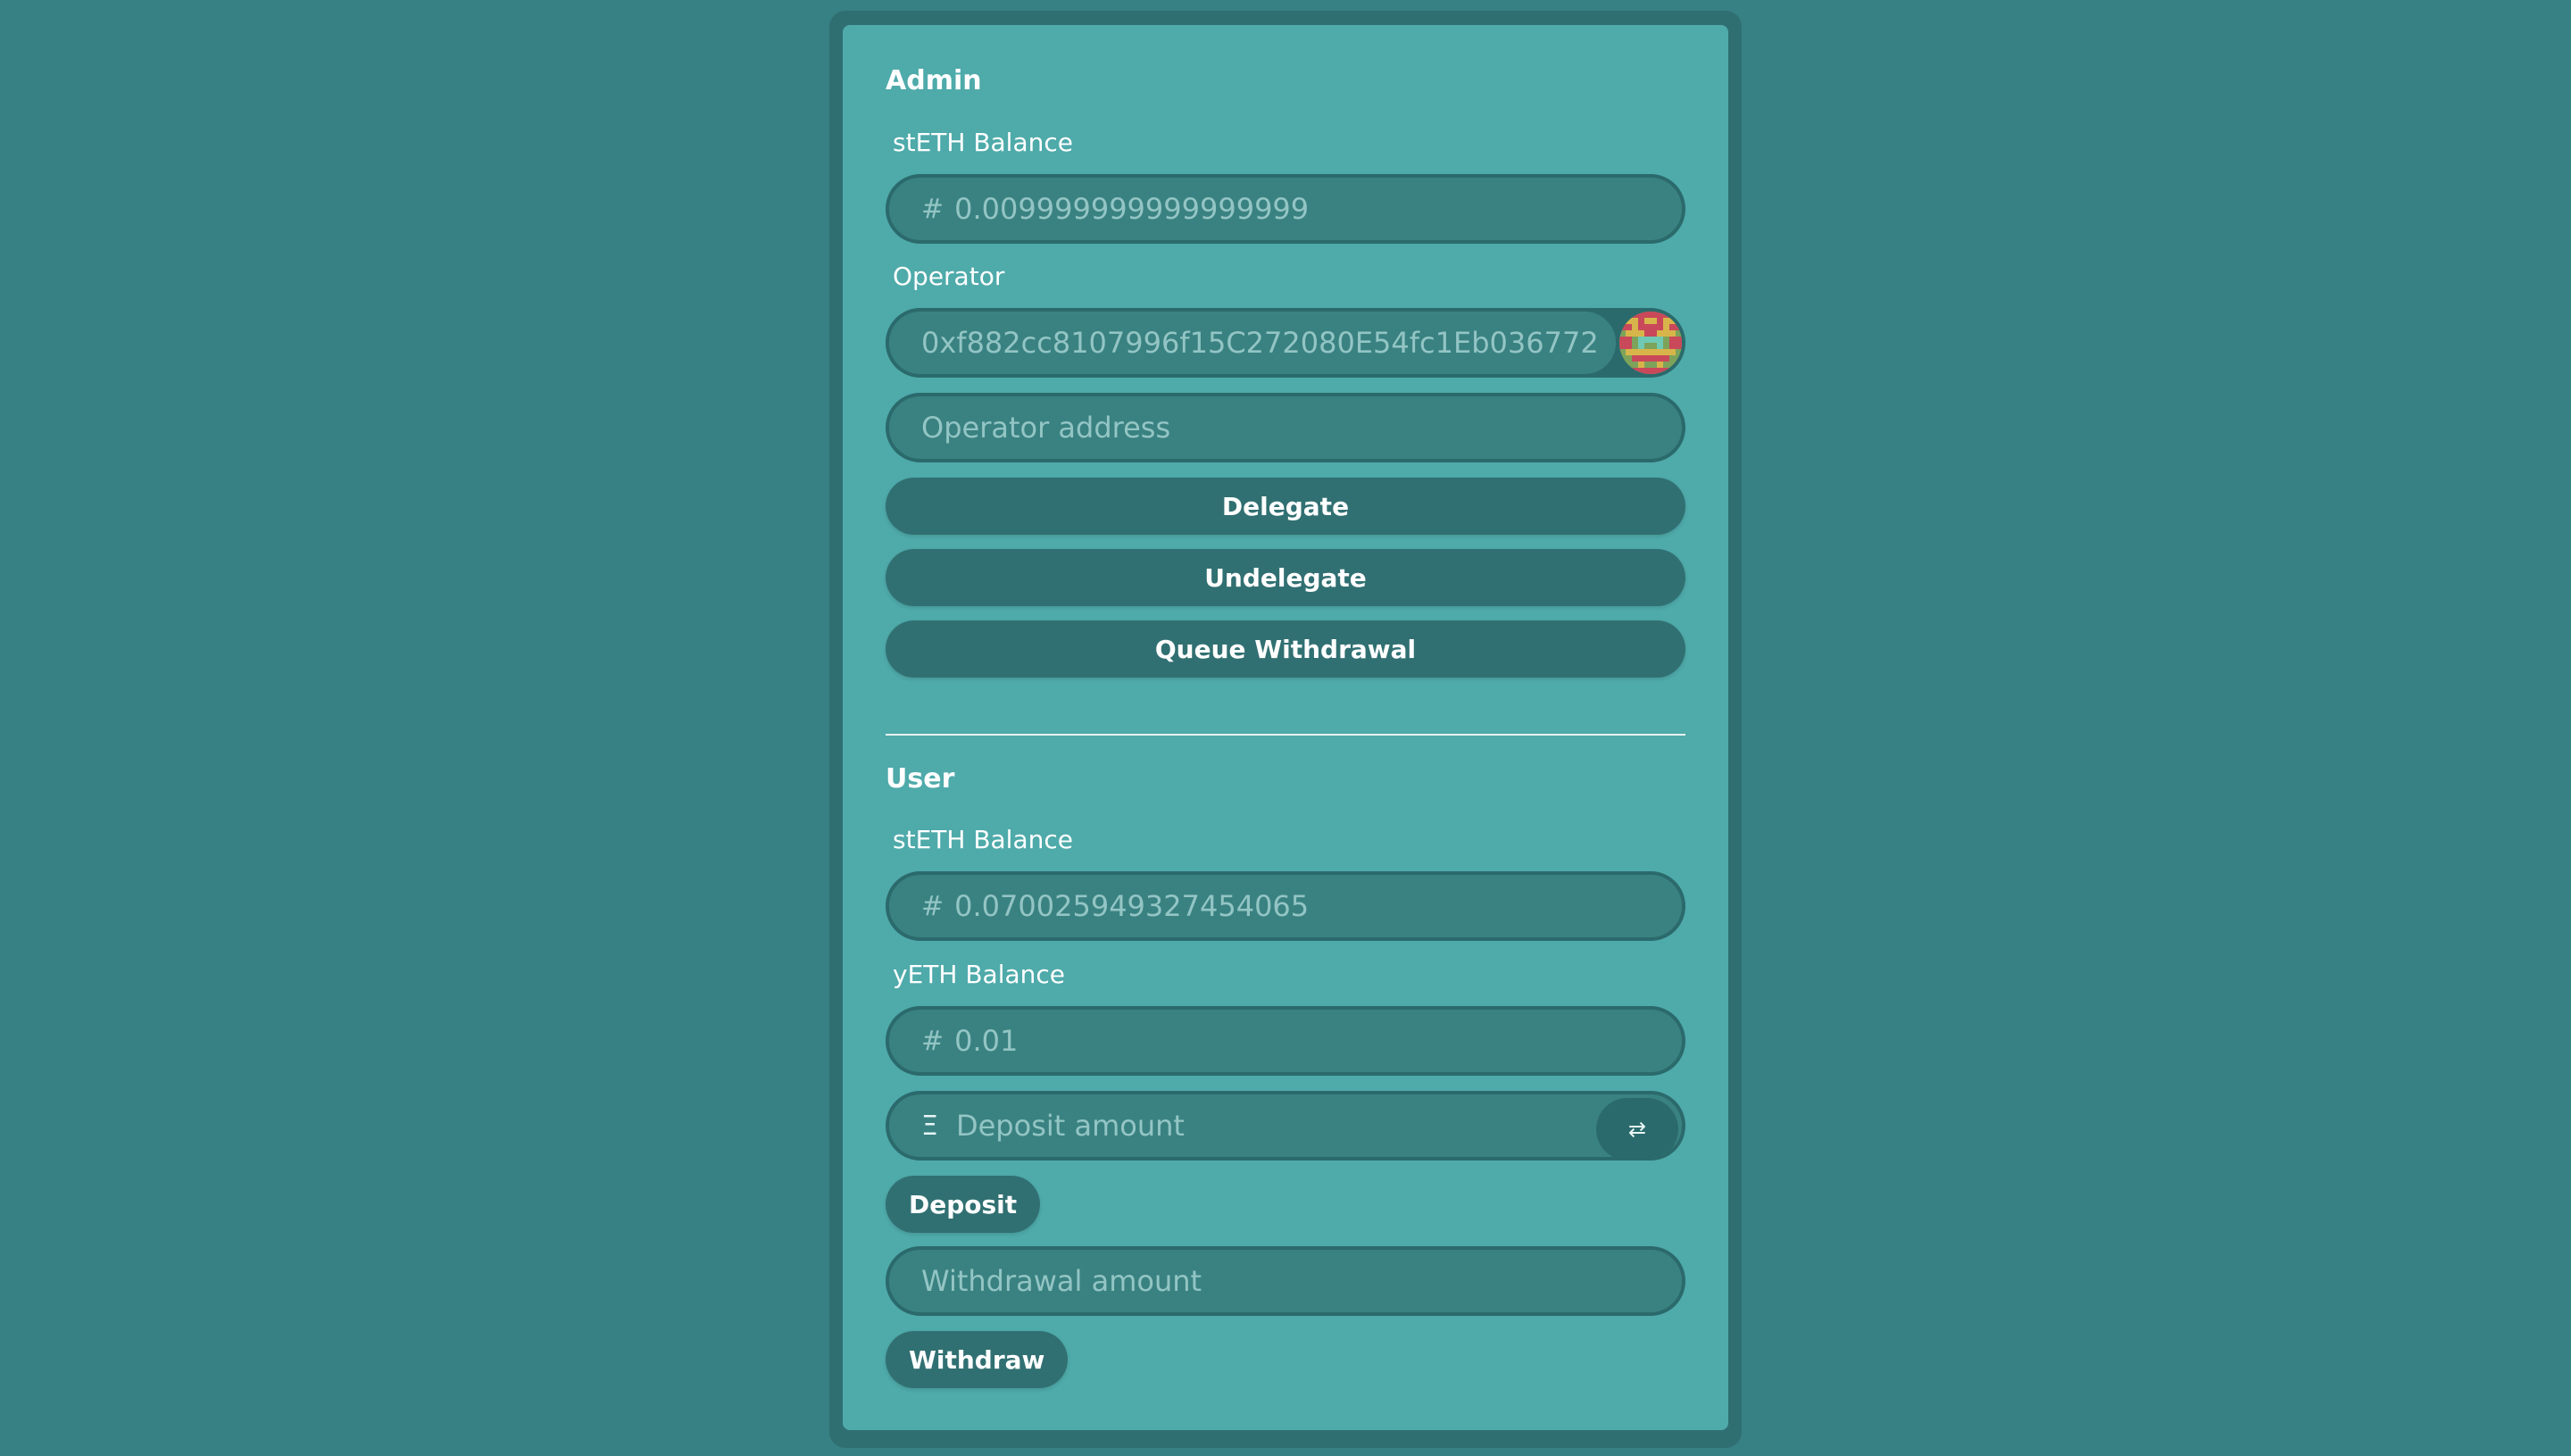  I want to click on operator-label: Operator, so click(949, 277).